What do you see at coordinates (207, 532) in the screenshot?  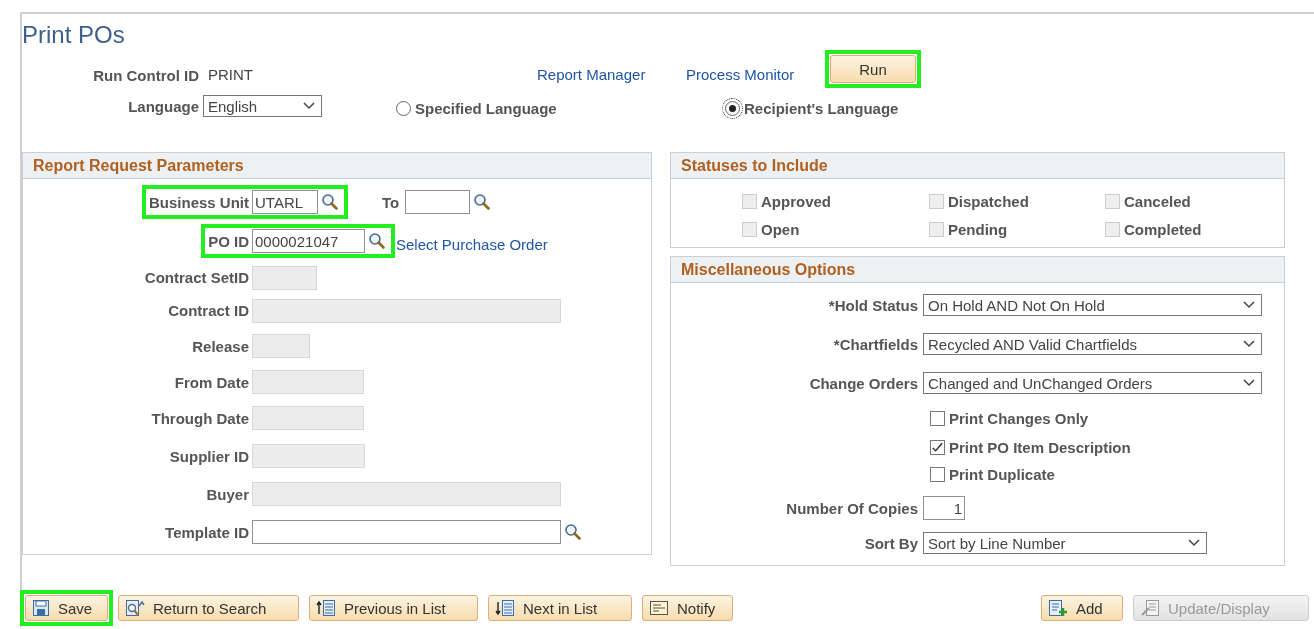 I see `field-label: Template ID` at bounding box center [207, 532].